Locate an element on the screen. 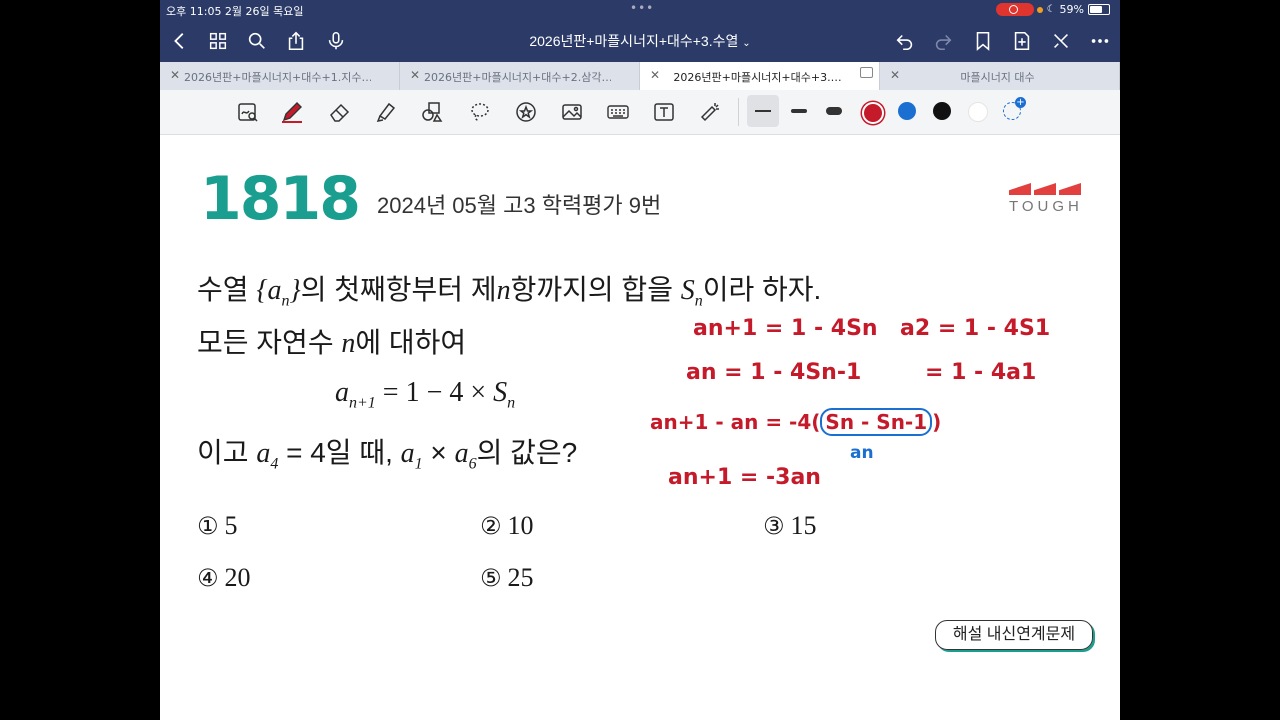 This screenshot has height=720, width=1280. star-sticker-icon is located at coordinates (526, 112).